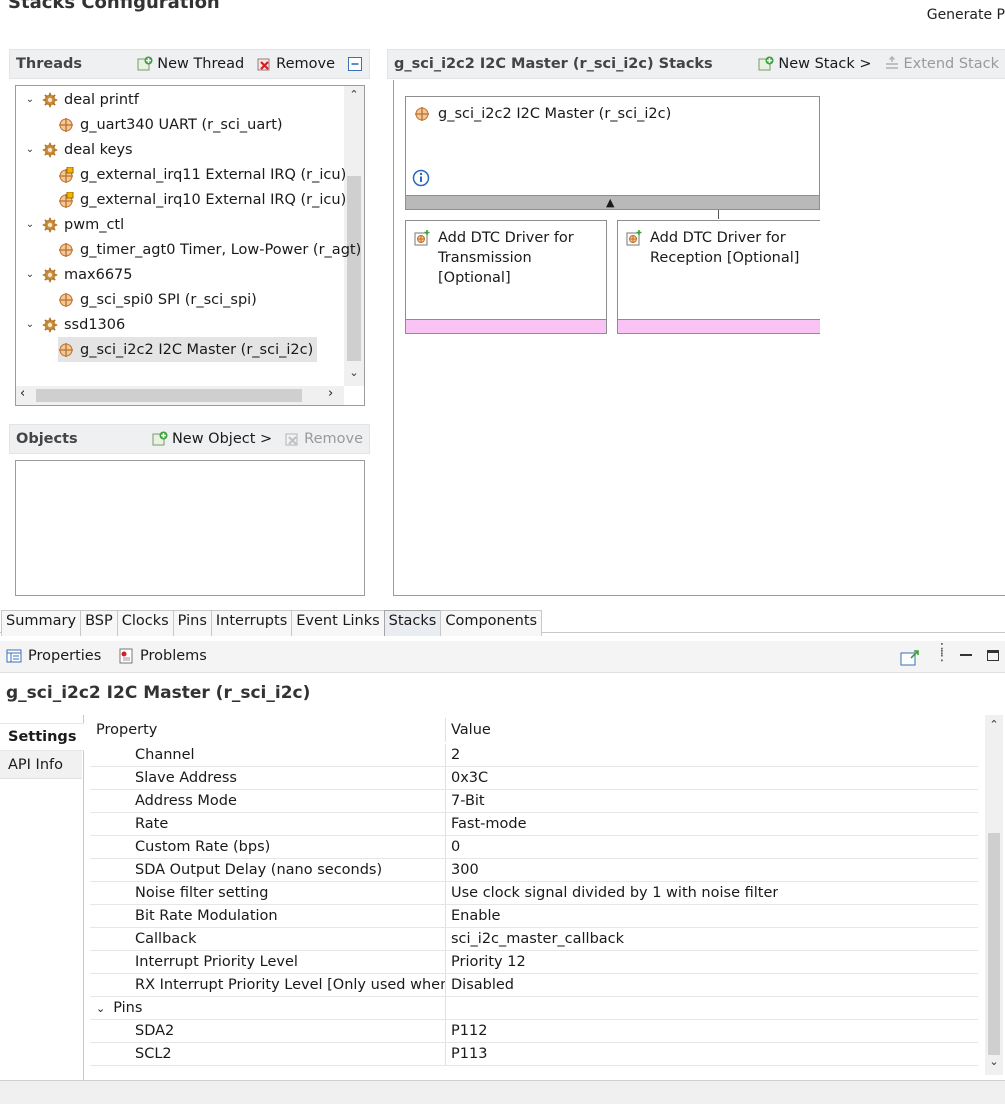  I want to click on tab-interrupts: Interrupts, so click(251, 623).